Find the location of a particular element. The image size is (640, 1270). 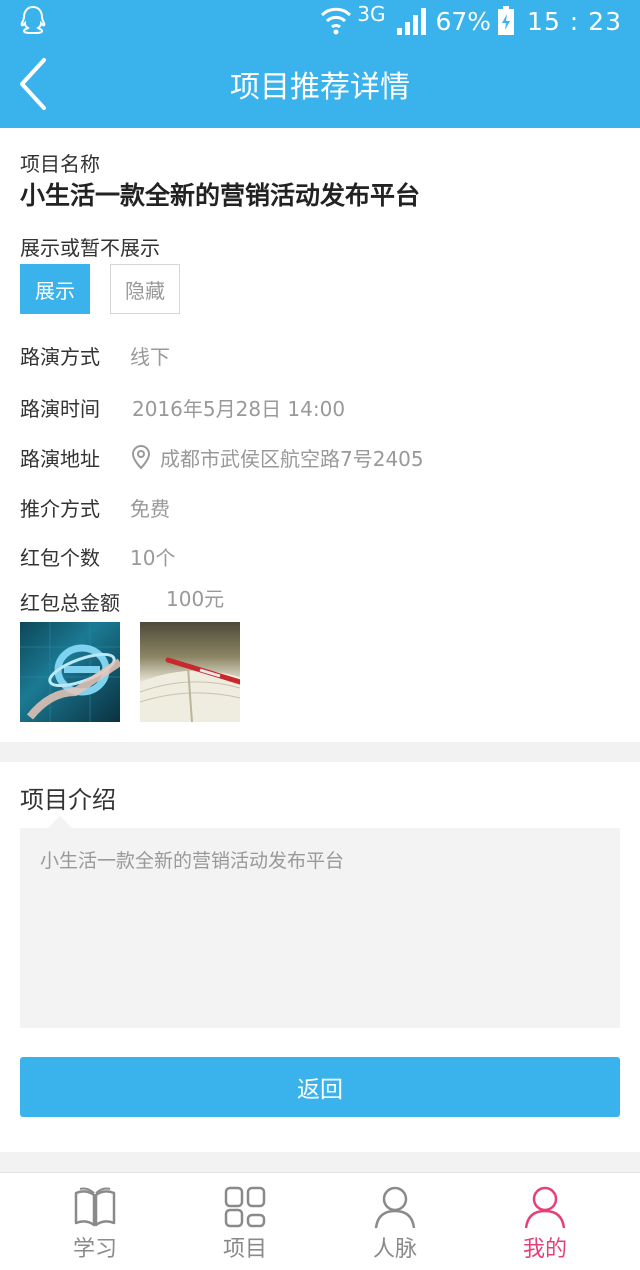

tab-mine: 我的 is located at coordinates (545, 1221).